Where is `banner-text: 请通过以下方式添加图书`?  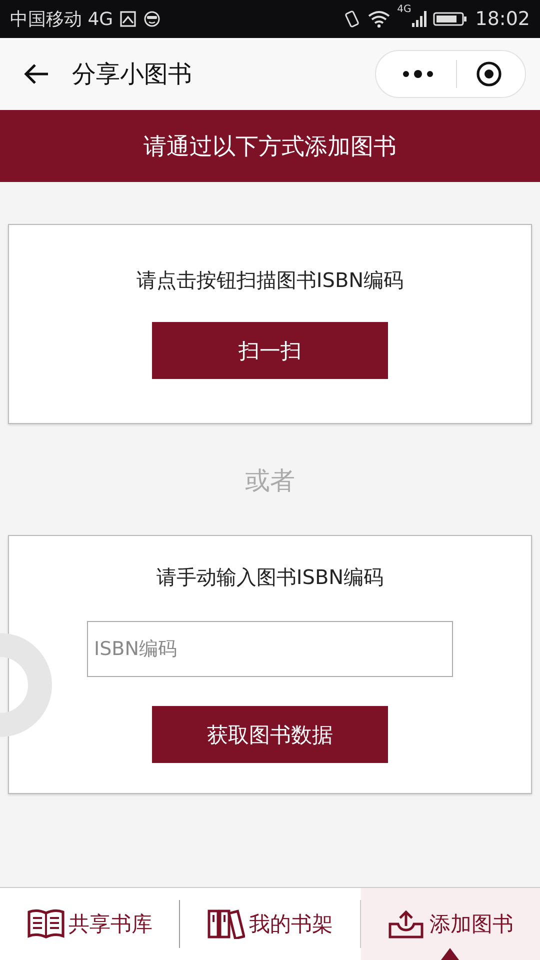 banner-text: 请通过以下方式添加图书 is located at coordinates (270, 147).